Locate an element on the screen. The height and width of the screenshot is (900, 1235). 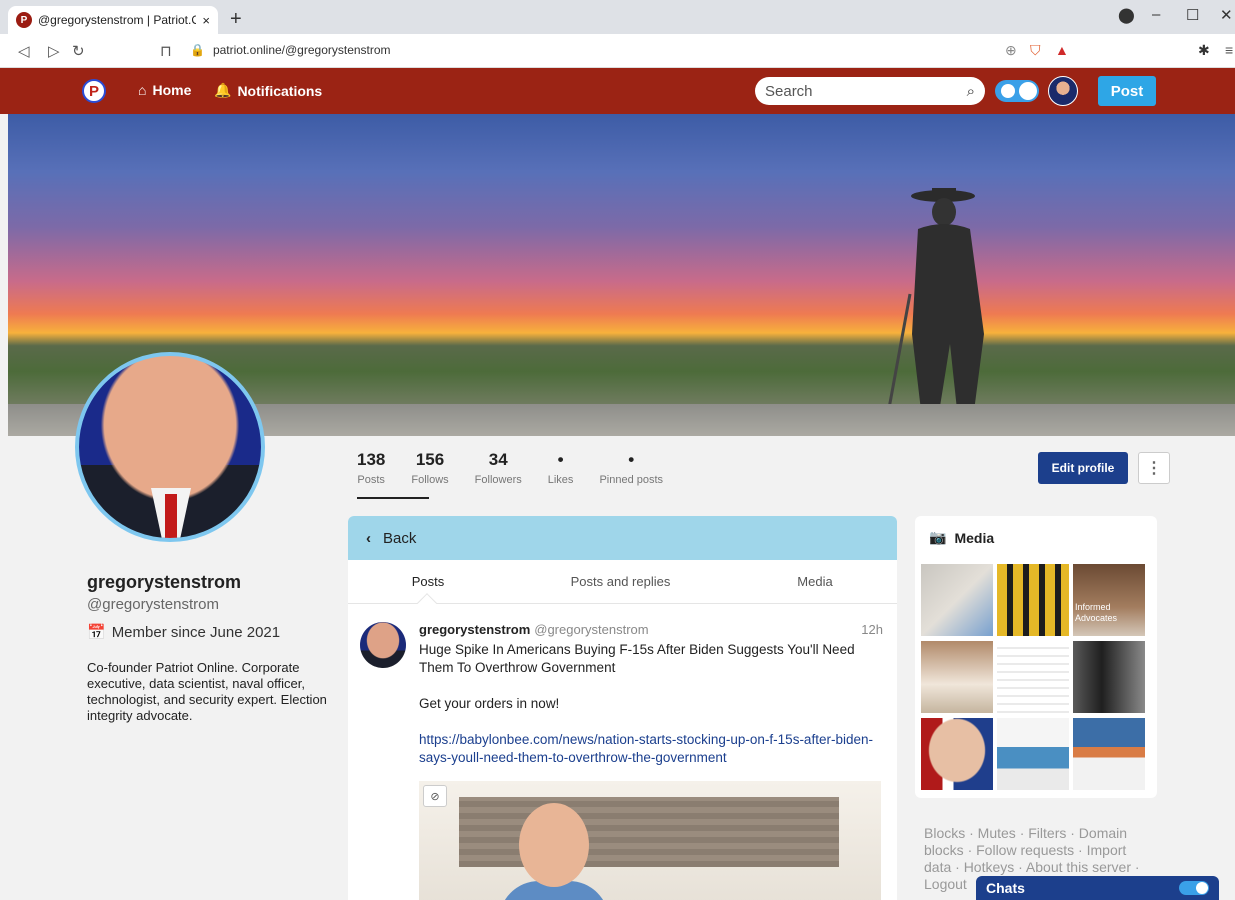
status-line: Get your orders in now! is located at coordinates (489, 703).